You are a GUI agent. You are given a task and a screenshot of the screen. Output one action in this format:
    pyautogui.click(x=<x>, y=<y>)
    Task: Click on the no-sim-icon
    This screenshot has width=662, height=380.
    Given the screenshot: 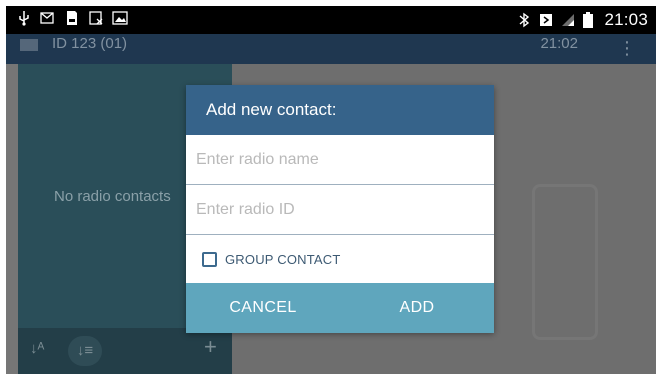 What is the action you would take?
    pyautogui.click(x=96, y=18)
    